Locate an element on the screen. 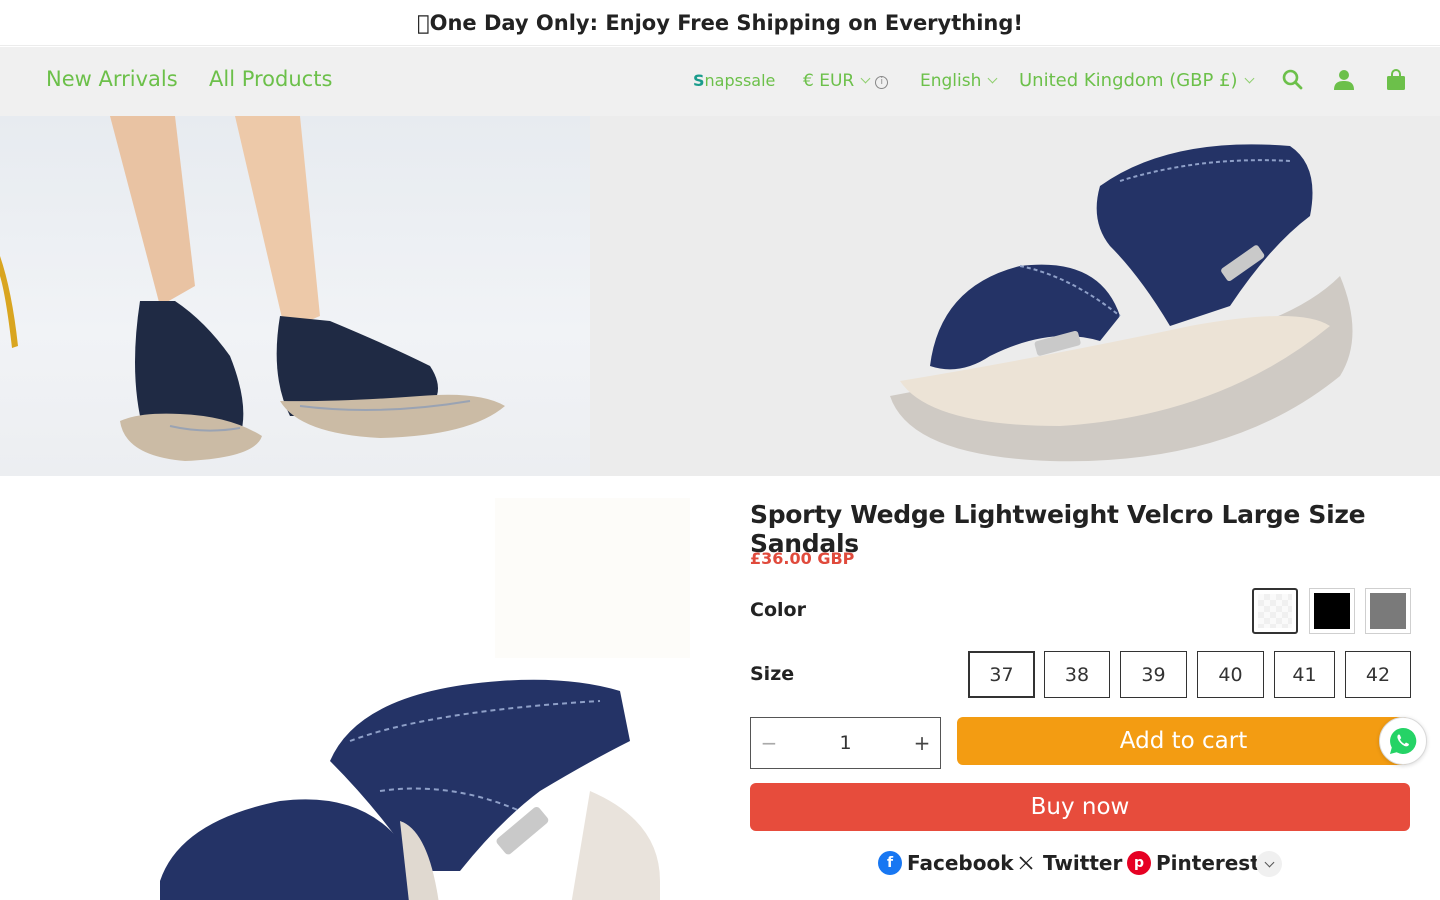  share-twitter-label: Twitter is located at coordinates (1083, 863).